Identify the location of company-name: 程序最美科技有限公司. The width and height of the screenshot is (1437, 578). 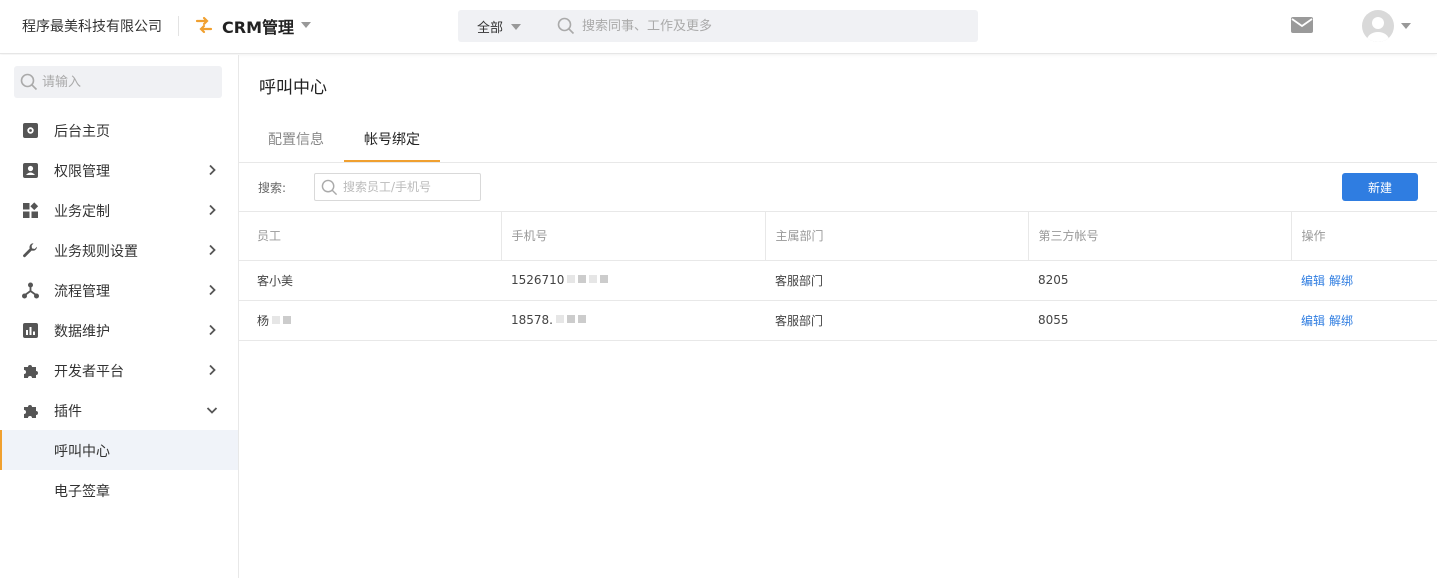
(92, 26).